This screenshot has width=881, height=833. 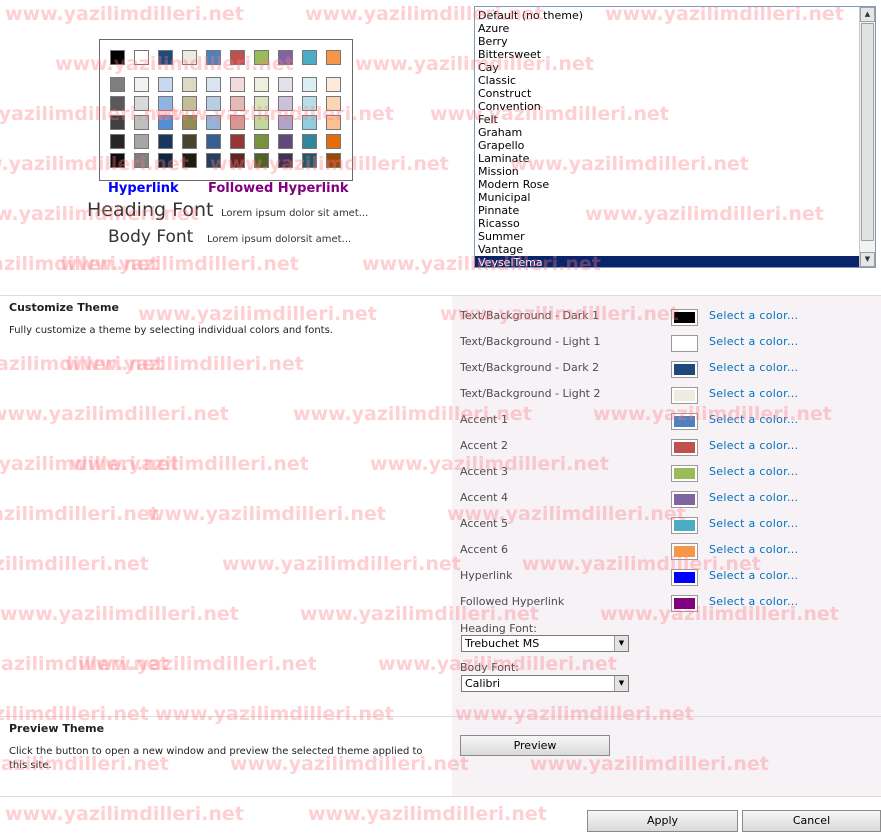 I want to click on theme-list-item: Default (no theme), so click(x=667, y=15).